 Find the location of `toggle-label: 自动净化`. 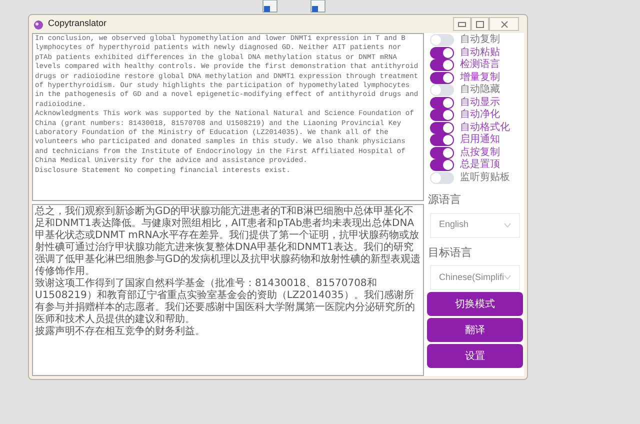

toggle-label: 自动净化 is located at coordinates (480, 115).